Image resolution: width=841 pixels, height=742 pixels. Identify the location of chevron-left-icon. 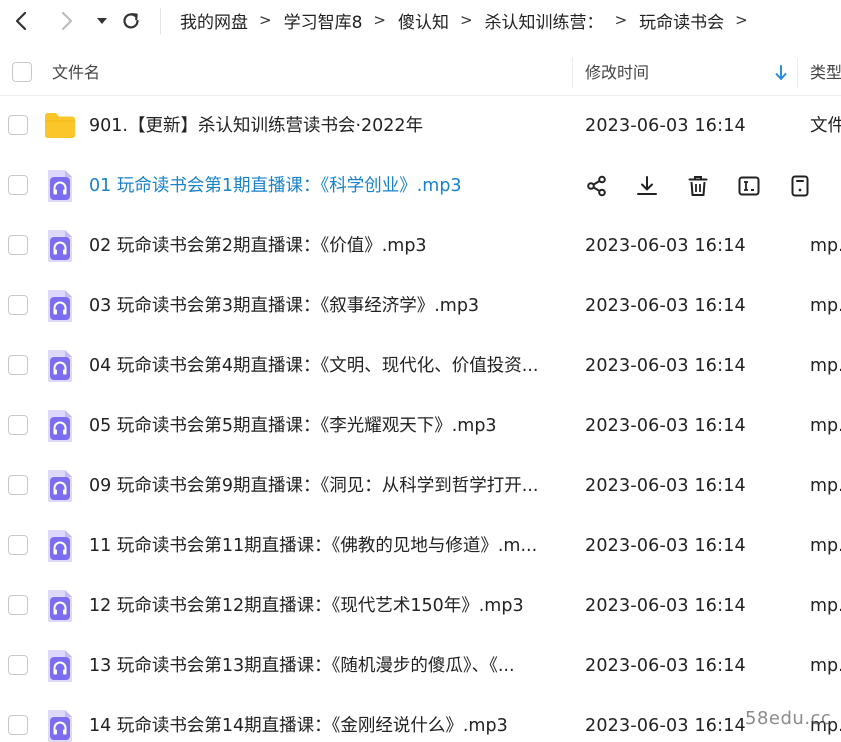
(21, 21).